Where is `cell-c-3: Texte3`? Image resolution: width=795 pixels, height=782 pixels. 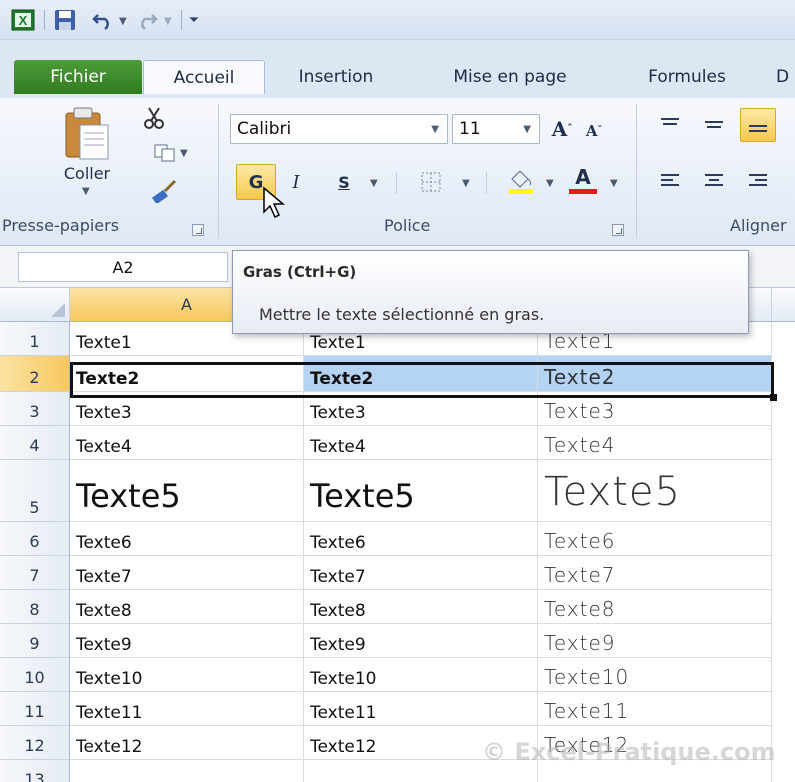 cell-c-3: Texte3 is located at coordinates (655, 409).